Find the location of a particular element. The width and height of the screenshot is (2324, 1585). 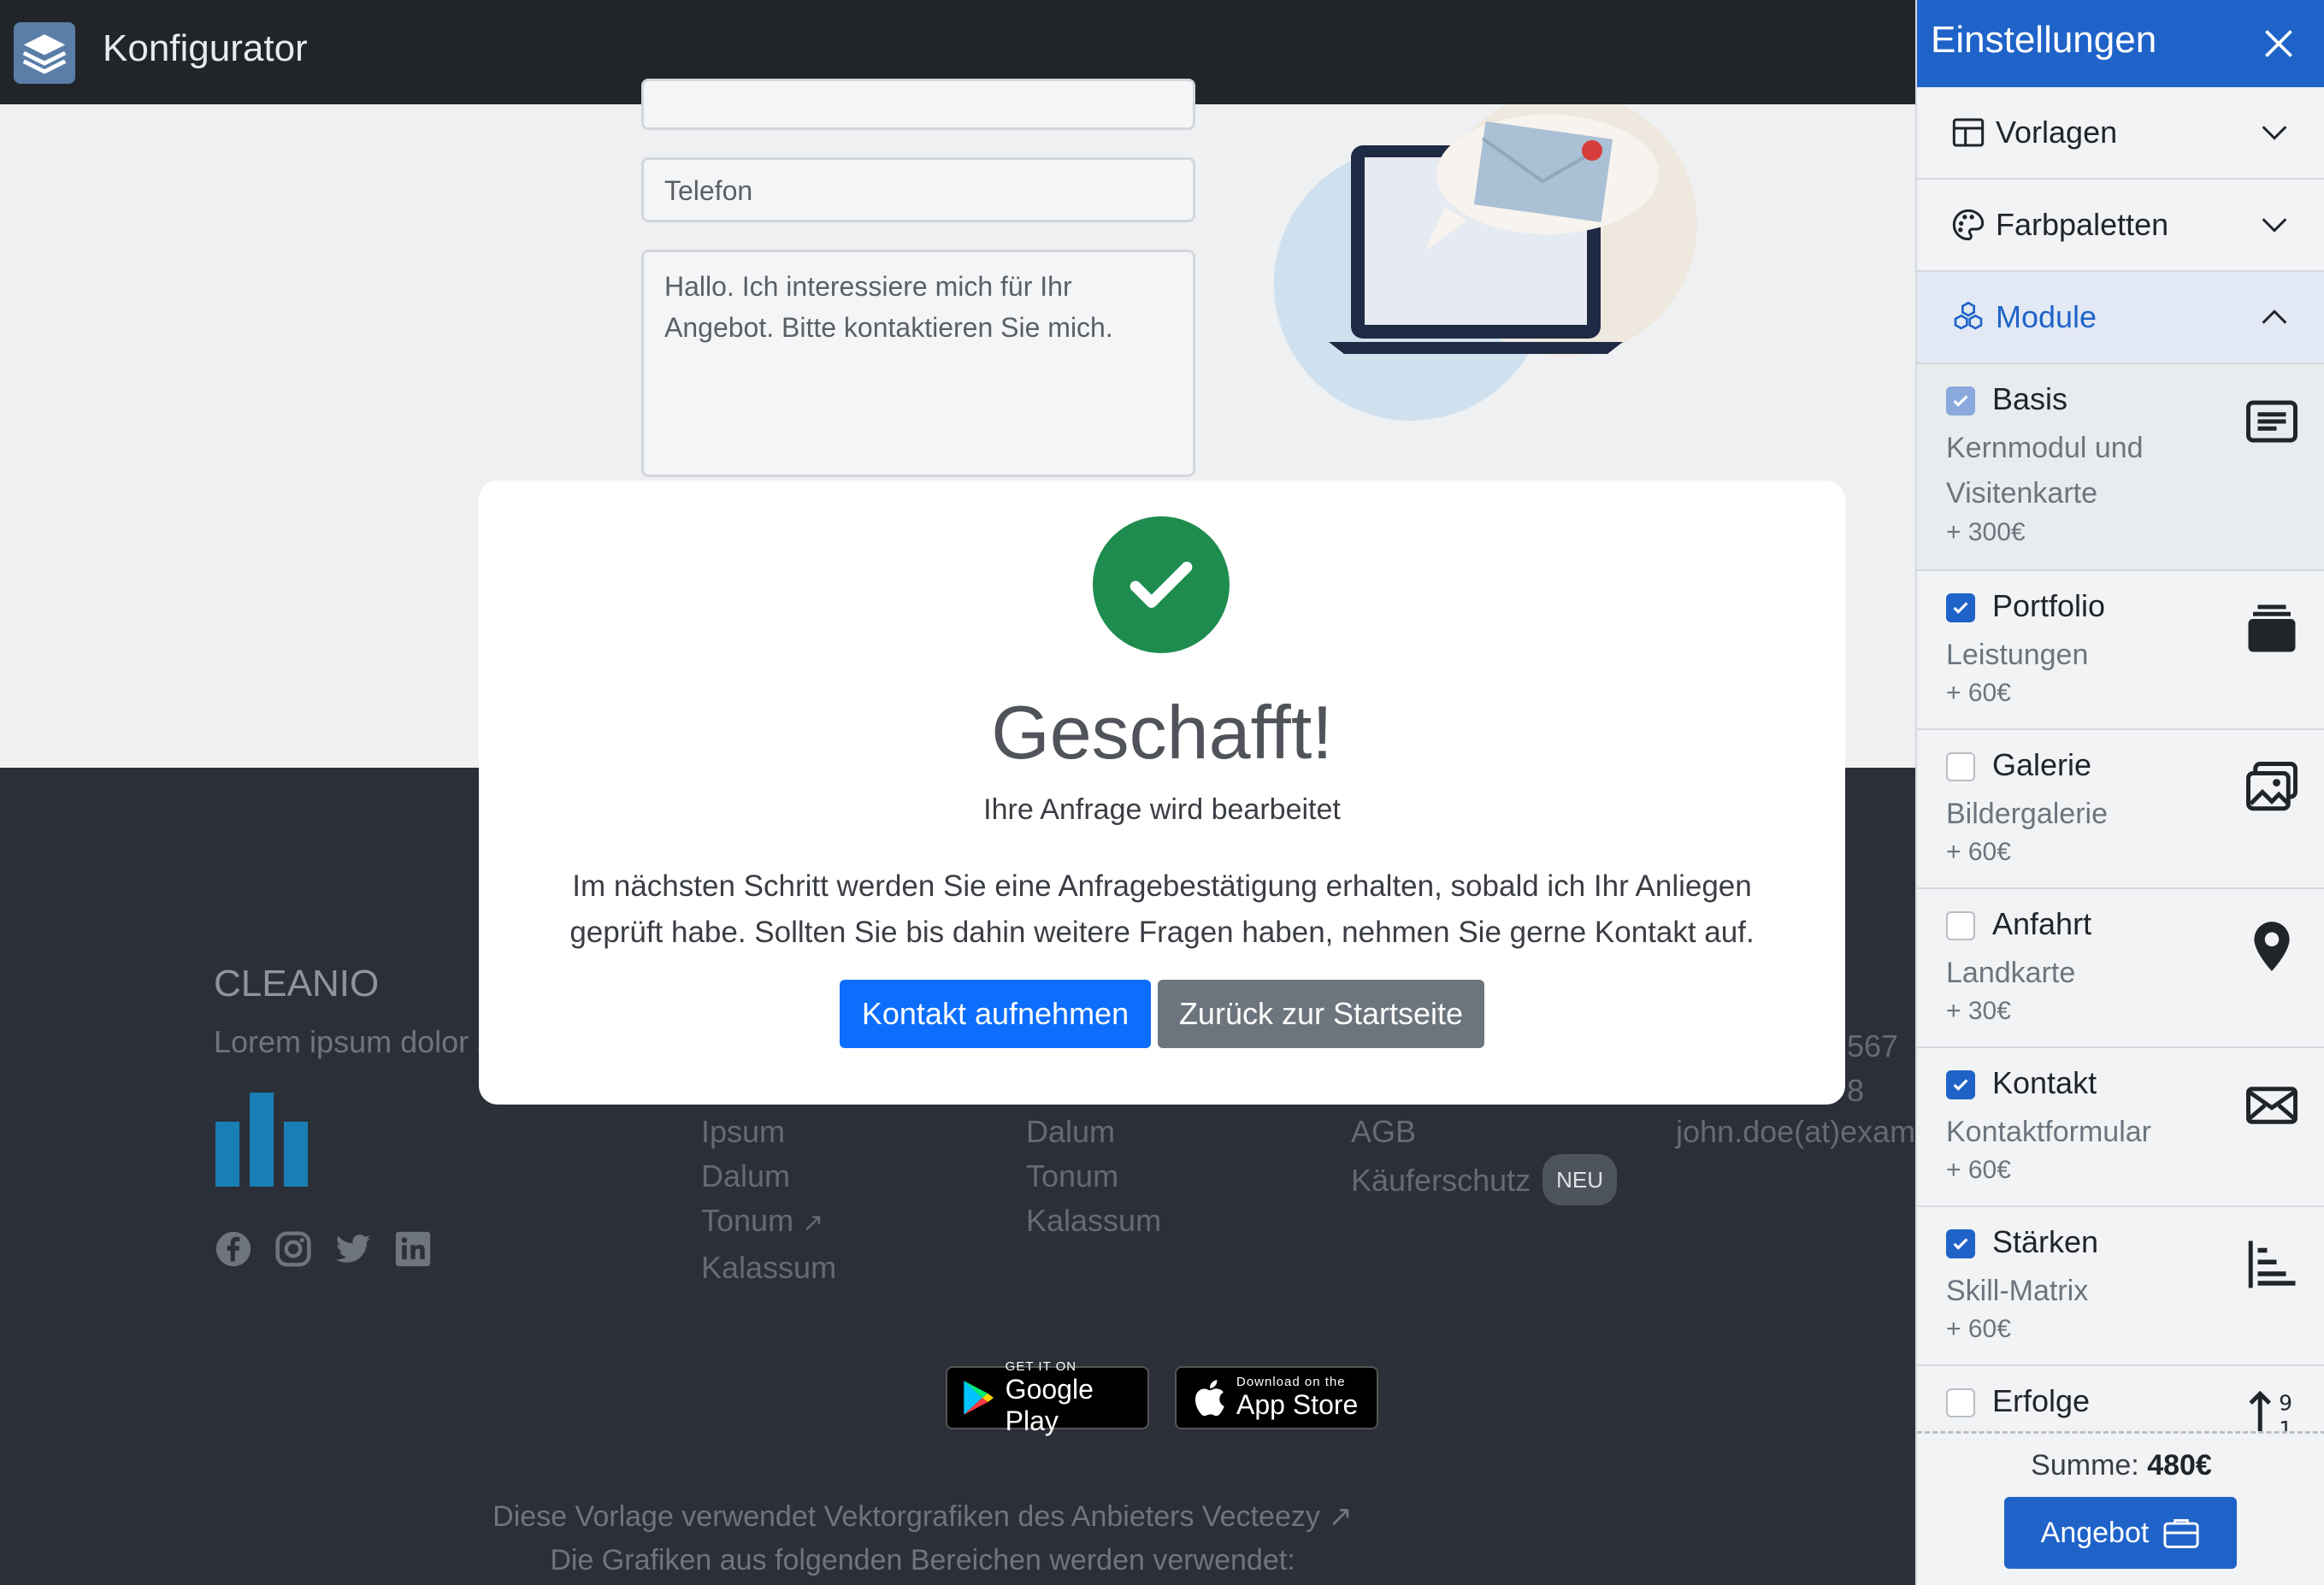

back-home-button: Zurück zur Startseite is located at coordinates (1321, 1014).